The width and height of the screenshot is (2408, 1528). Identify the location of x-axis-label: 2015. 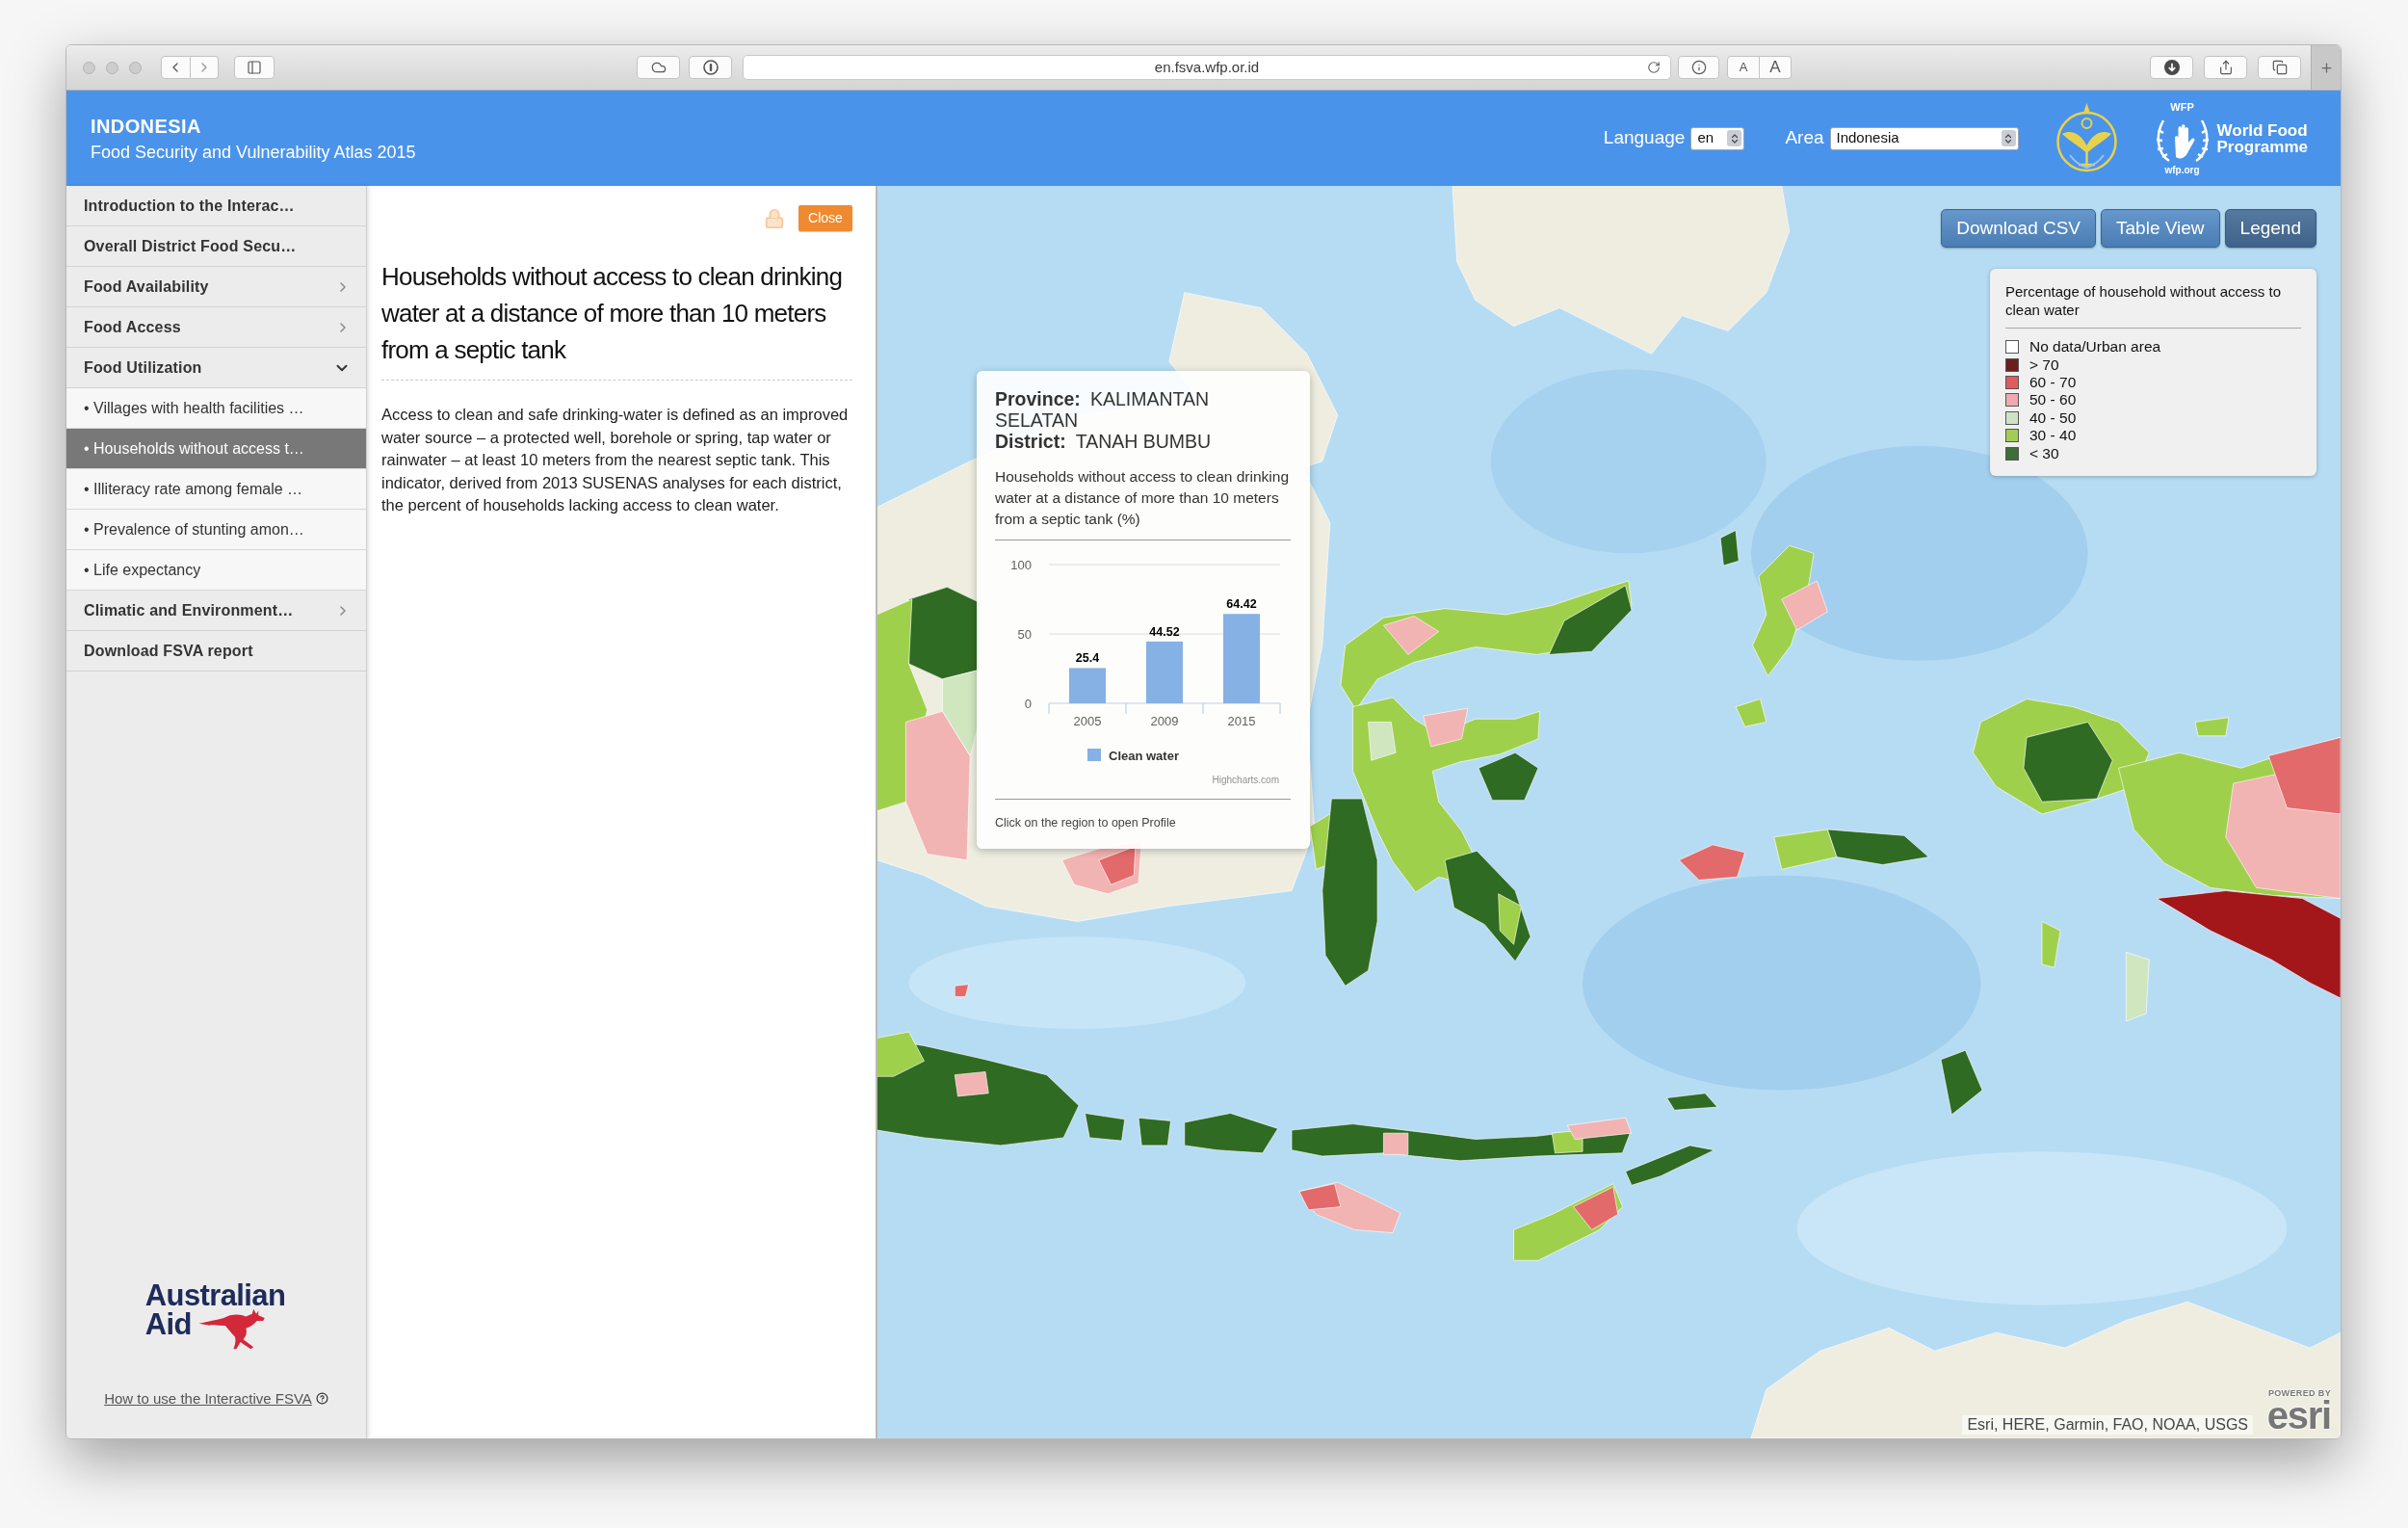
(1241, 721).